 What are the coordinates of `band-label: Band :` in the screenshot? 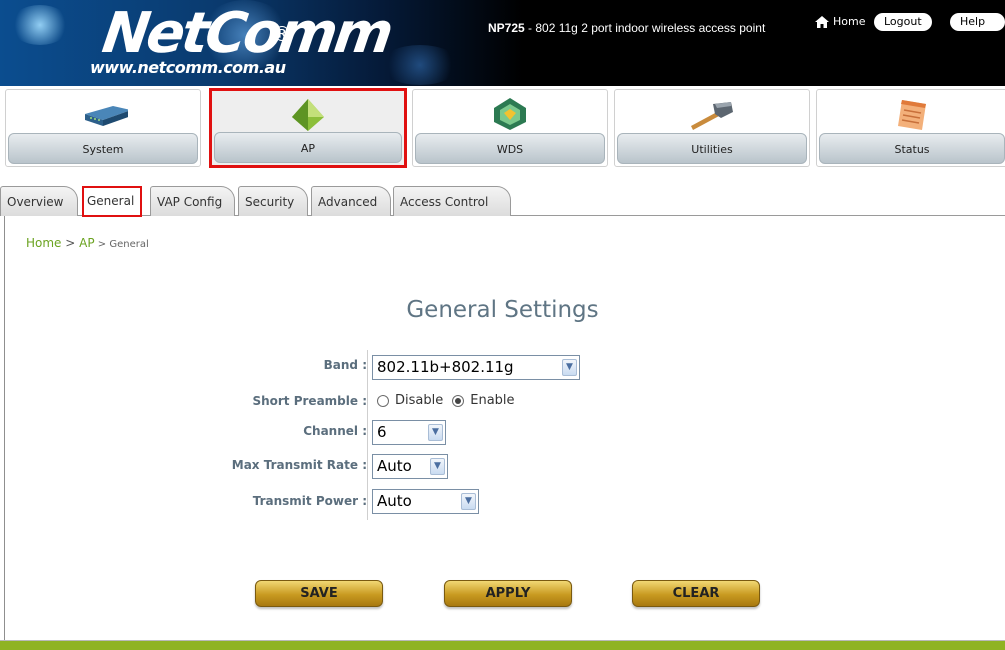 It's located at (345, 365).